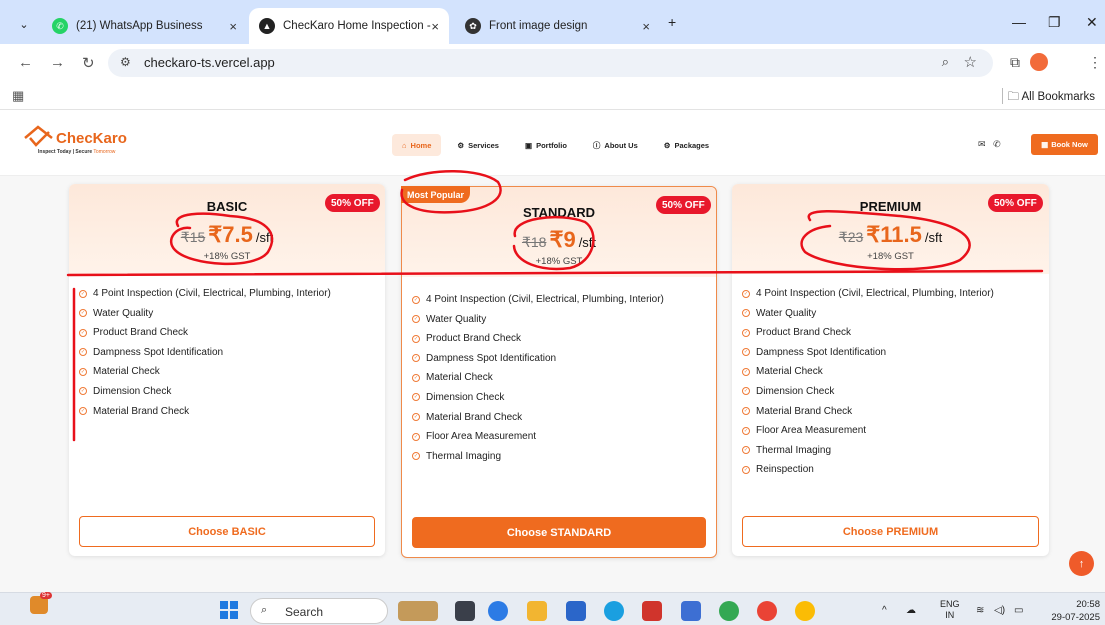  I want to click on home-icon: ⌂, so click(404, 145).